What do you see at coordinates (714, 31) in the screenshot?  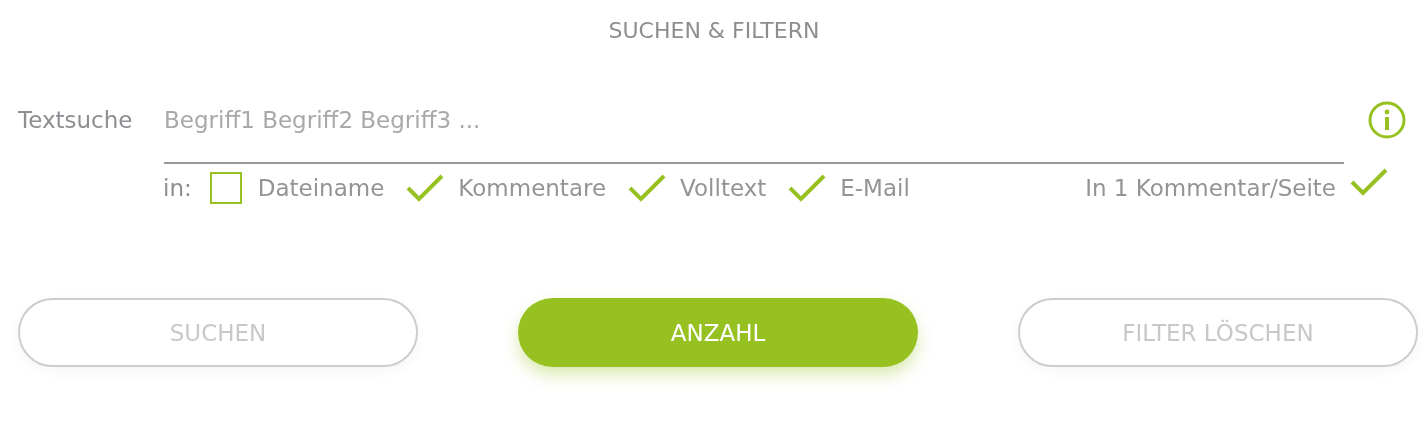 I see `dialog-title: SUCHEN & FILTERN` at bounding box center [714, 31].